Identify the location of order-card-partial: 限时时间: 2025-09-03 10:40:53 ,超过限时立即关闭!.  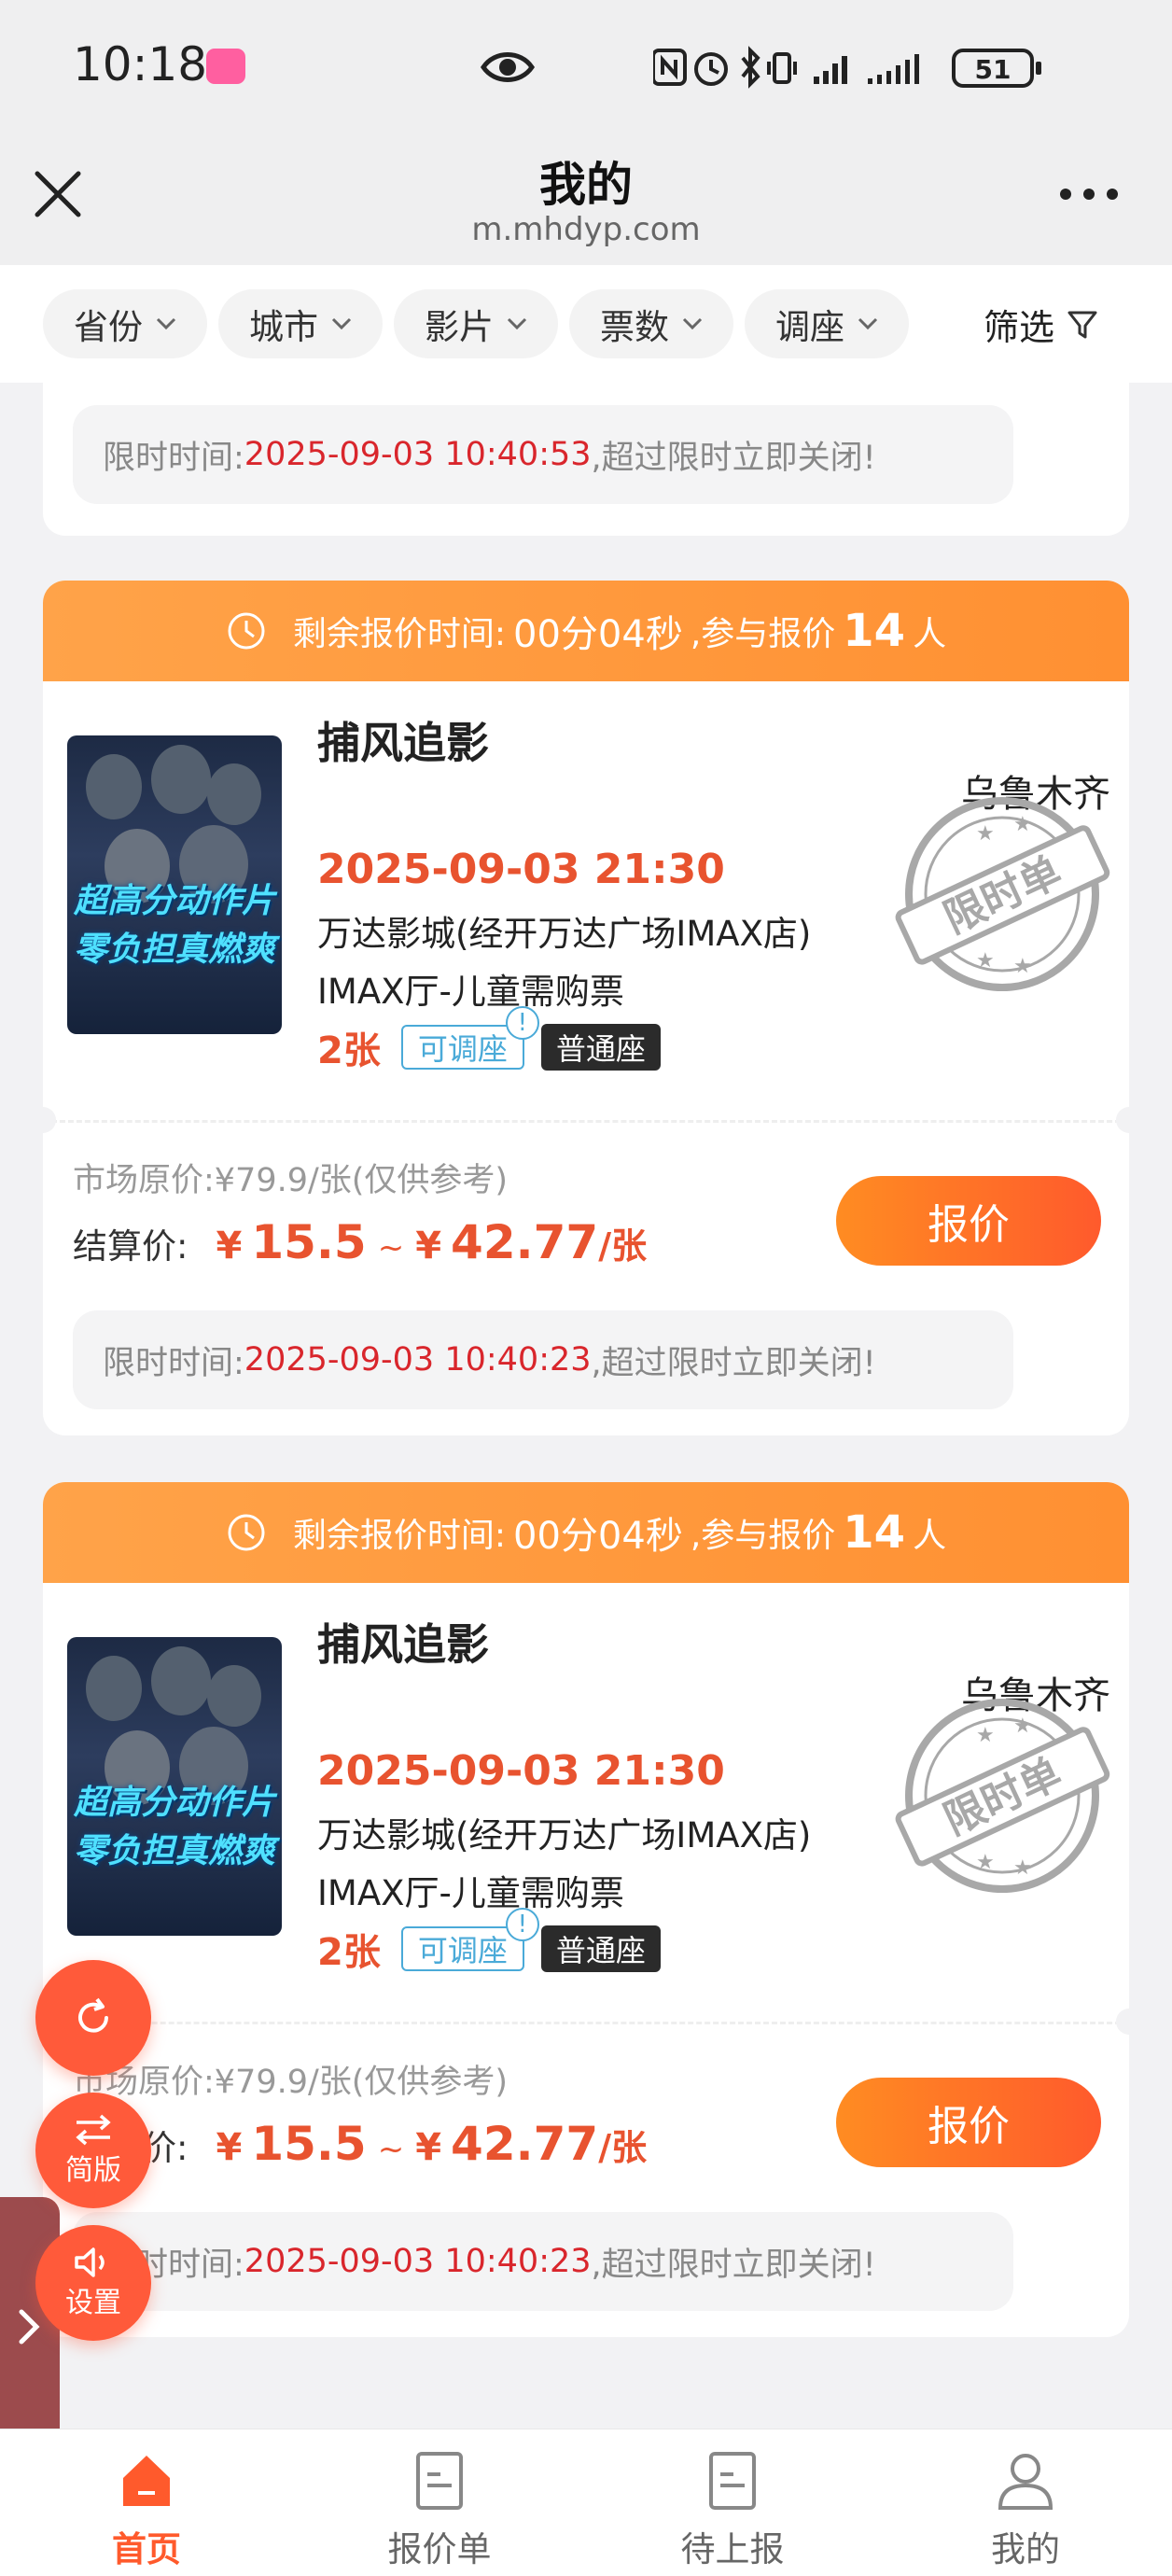
(586, 459).